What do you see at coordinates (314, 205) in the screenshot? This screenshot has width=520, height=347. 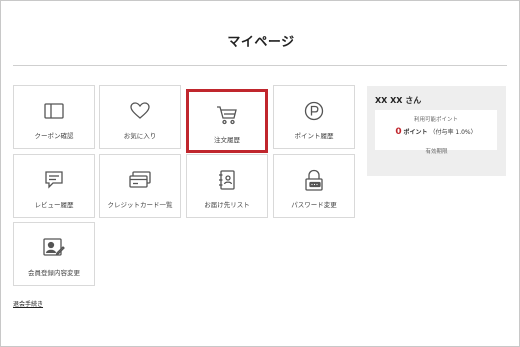 I see `tile-label: パスワード変更` at bounding box center [314, 205].